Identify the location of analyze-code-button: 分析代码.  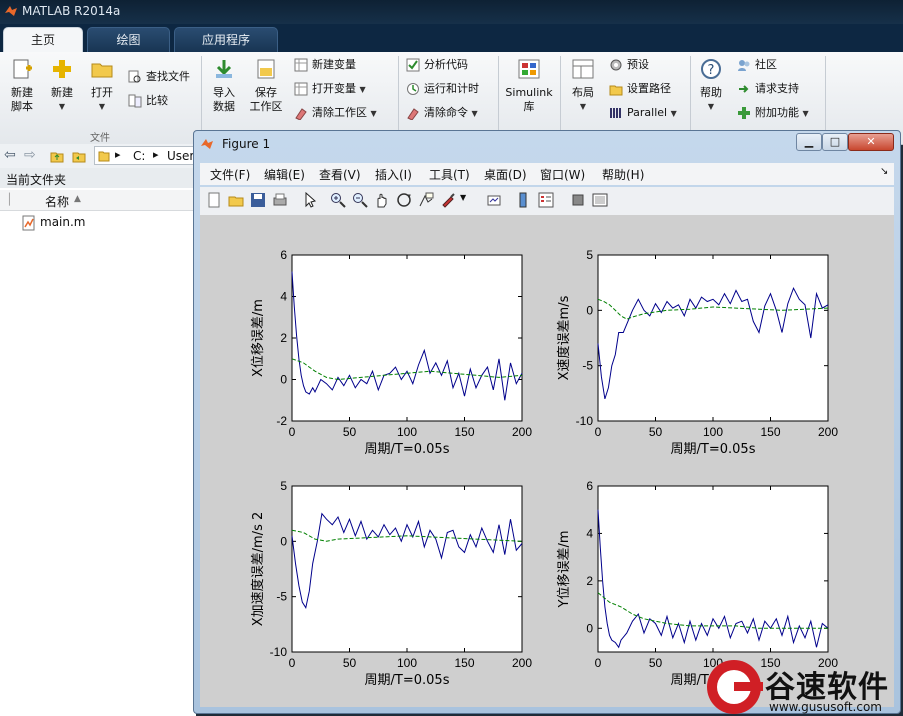
(437, 65).